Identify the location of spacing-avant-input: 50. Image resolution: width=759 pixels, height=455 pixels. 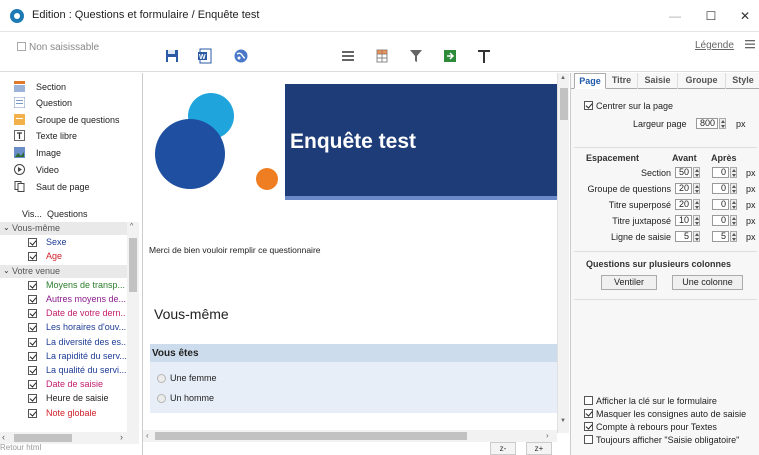
(683, 172).